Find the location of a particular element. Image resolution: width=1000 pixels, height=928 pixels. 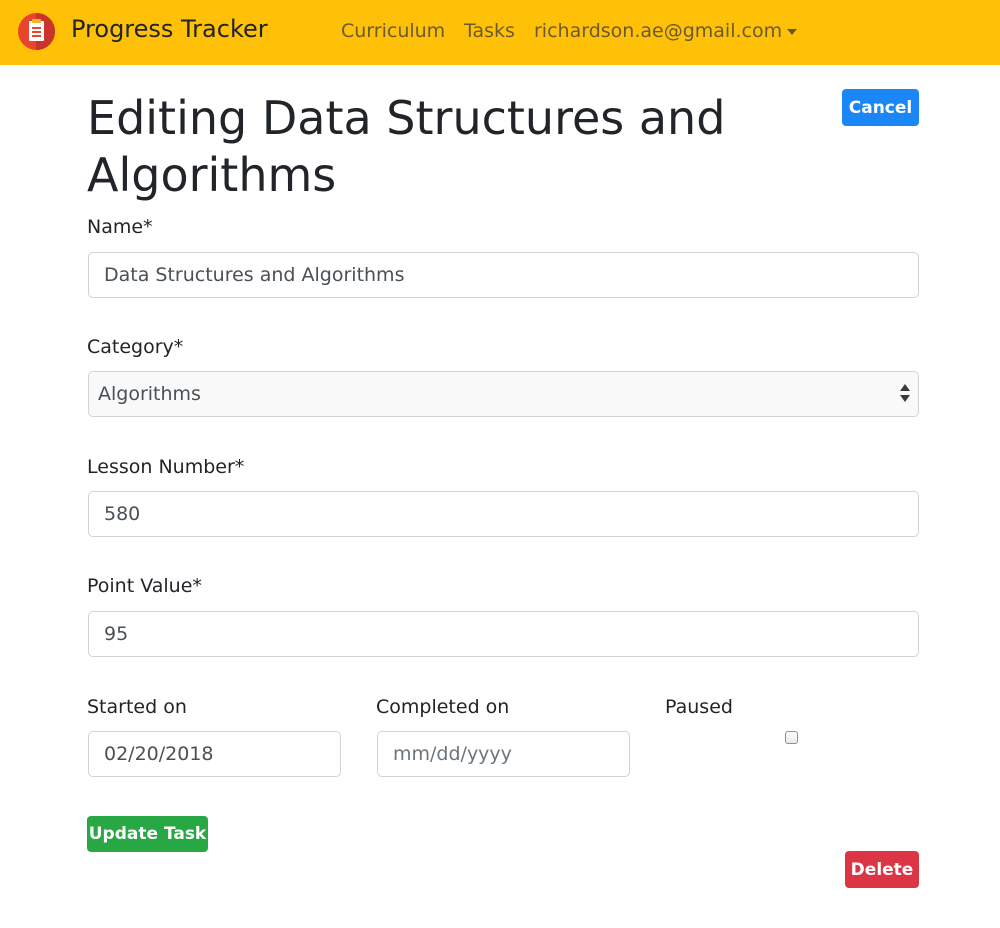

category-label: Category* is located at coordinates (135, 347).